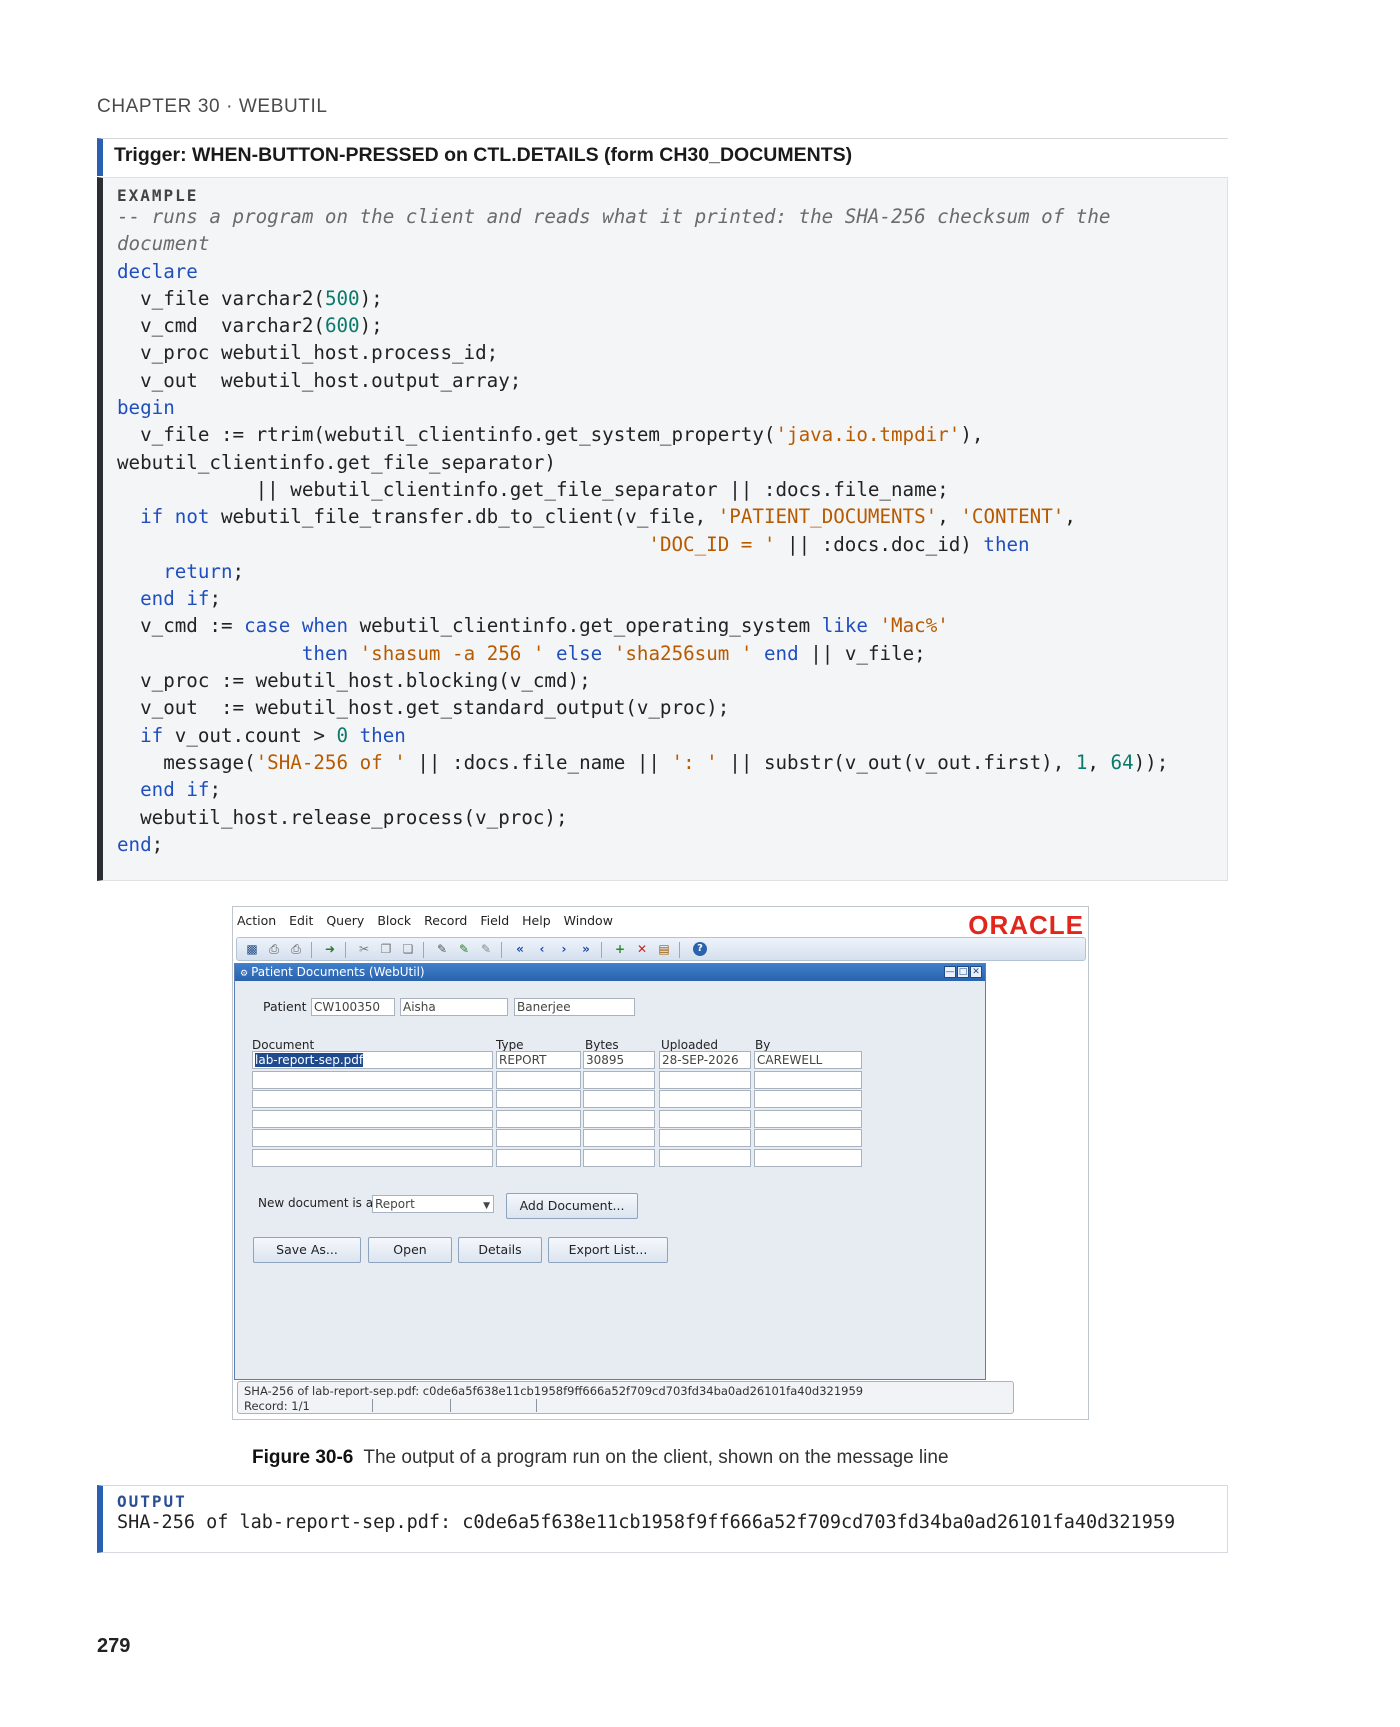  Describe the element at coordinates (510, 1045) in the screenshot. I see `column-header-type: Type` at that location.